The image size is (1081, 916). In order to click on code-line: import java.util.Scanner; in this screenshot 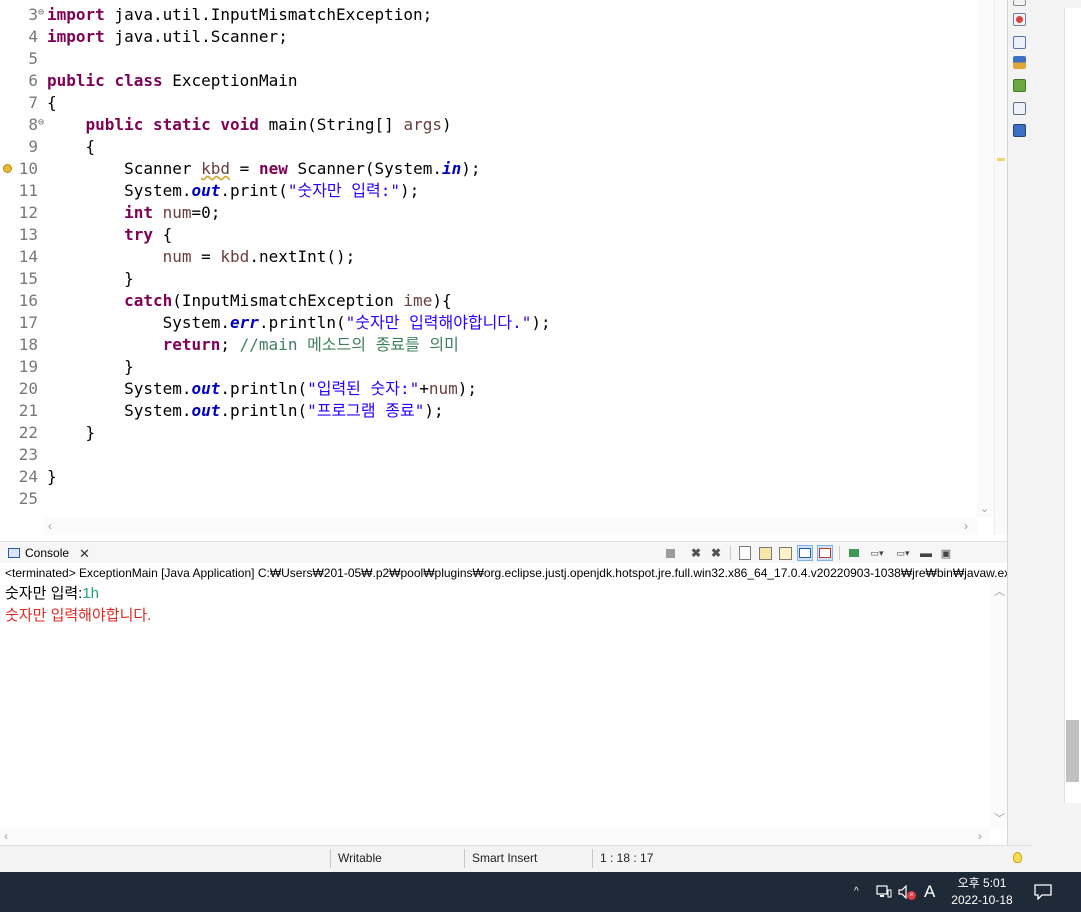, I will do `click(512, 37)`.